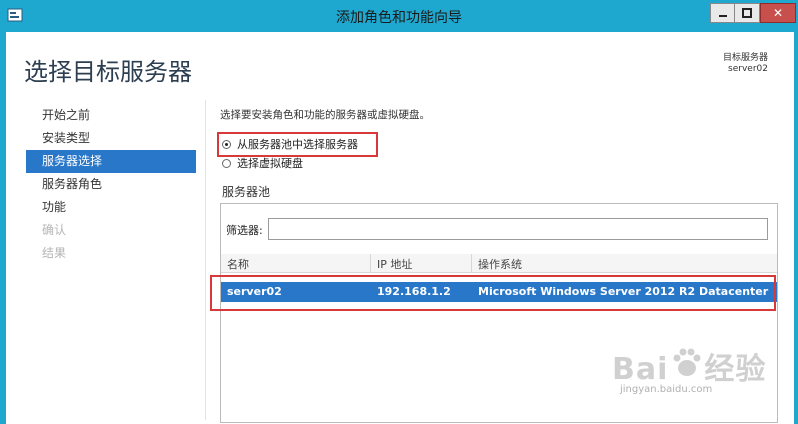 This screenshot has height=424, width=798. I want to click on instruction-text: 选择要安装角色和功能的服务器或虚拟硬盘。, so click(325, 115).